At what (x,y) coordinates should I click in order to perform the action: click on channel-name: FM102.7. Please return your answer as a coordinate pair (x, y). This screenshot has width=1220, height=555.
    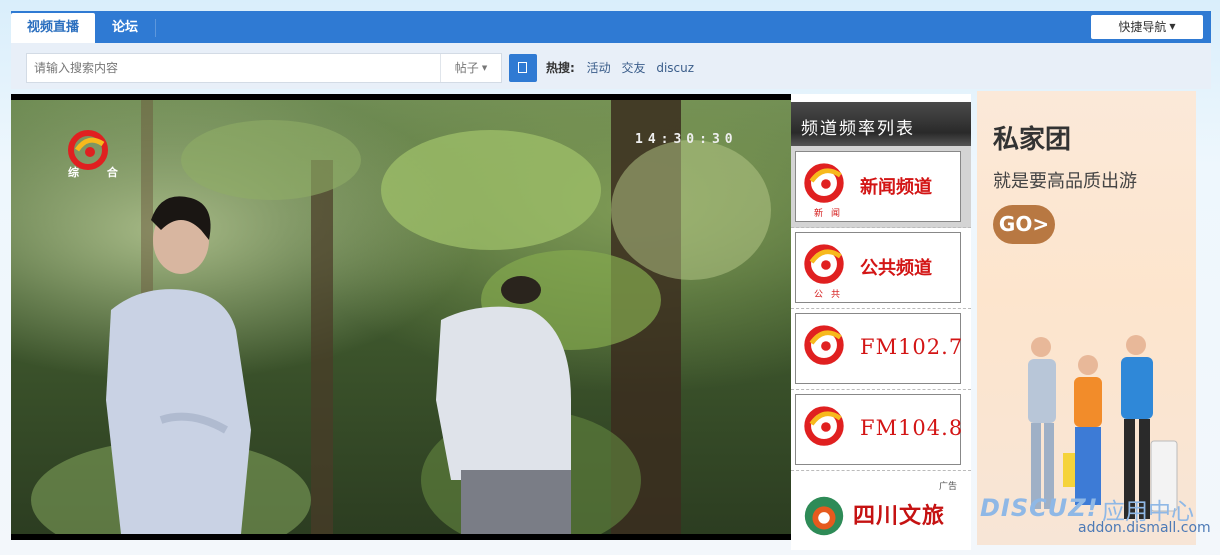
    Looking at the image, I should click on (912, 347).